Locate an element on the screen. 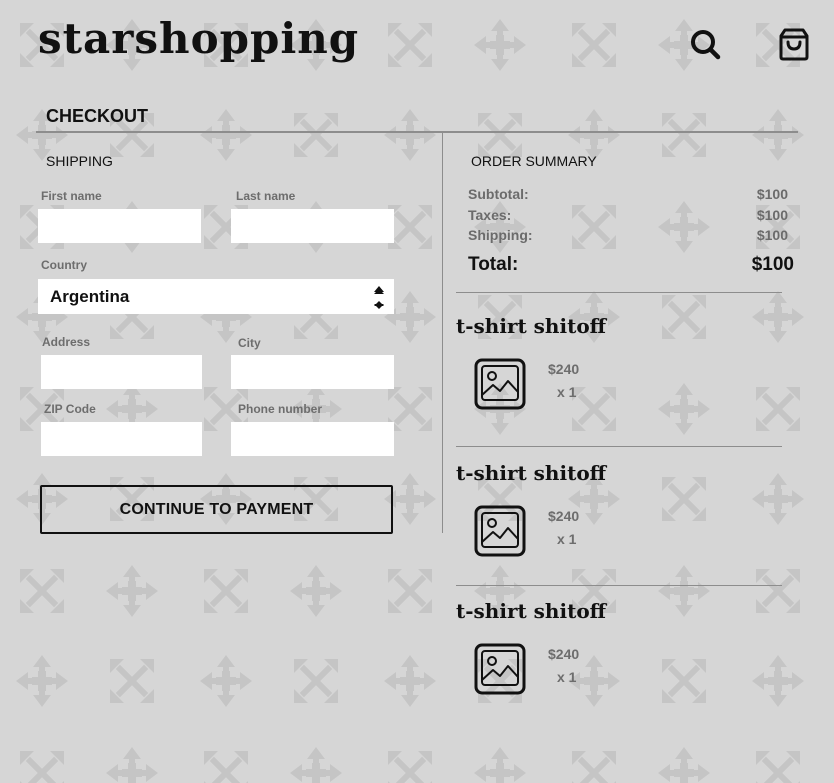  total-label: Total: is located at coordinates (493, 264).